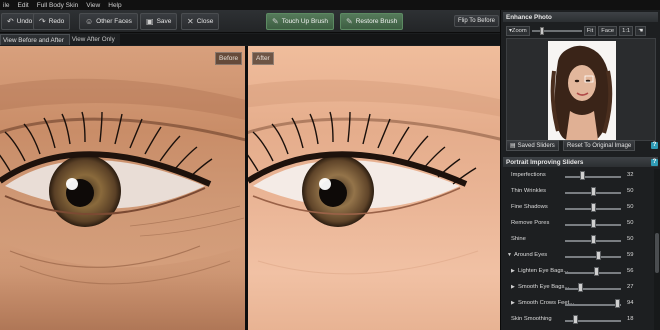 This screenshot has height=330, width=660. What do you see at coordinates (300, 21) in the screenshot?
I see `touch-up-brush-button: ✎ Touch Up Brush` at bounding box center [300, 21].